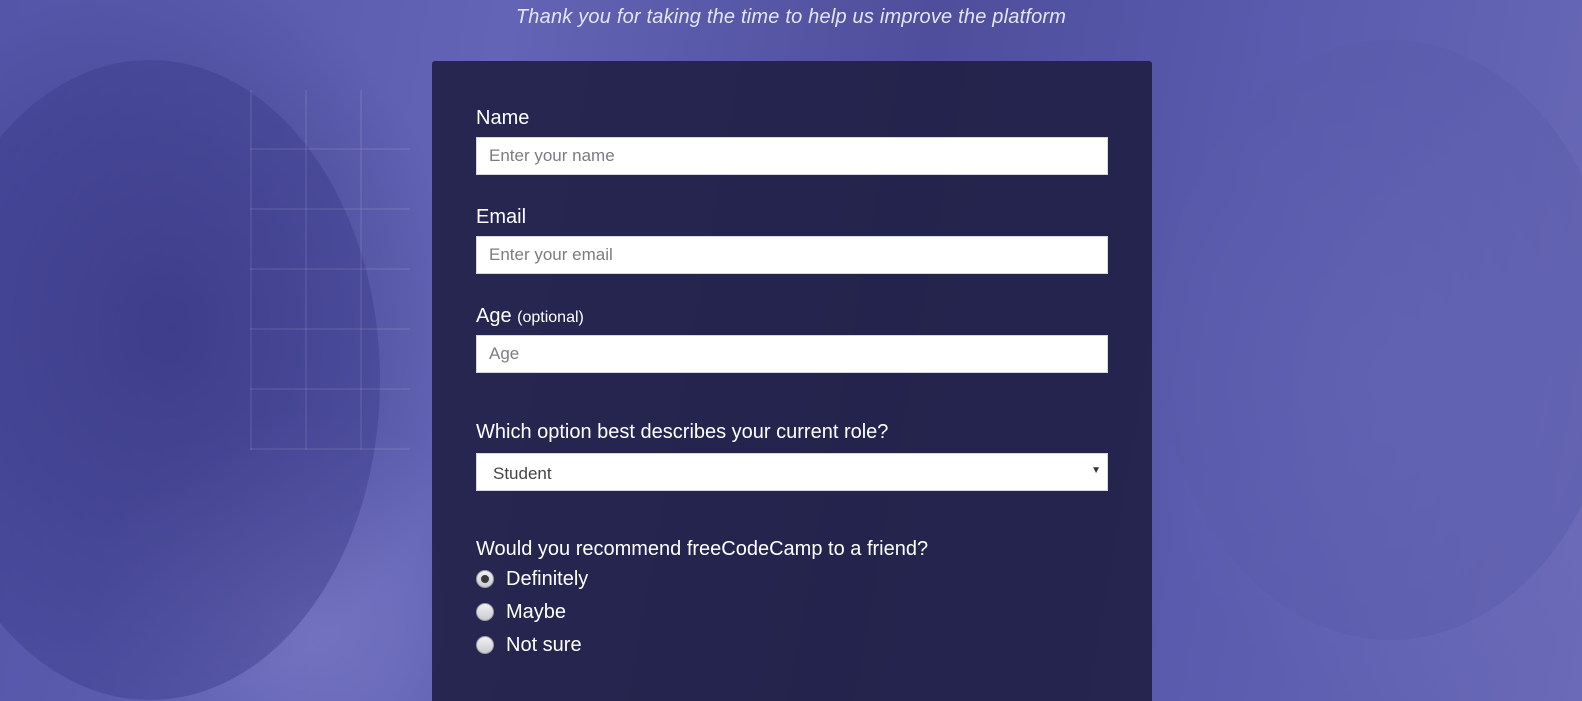 The image size is (1582, 701). I want to click on background-tiles, so click(330, 270).